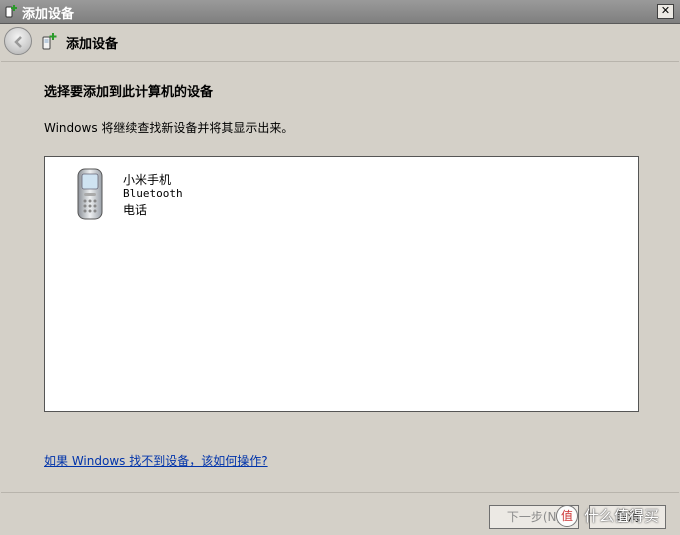 This screenshot has width=680, height=535. Describe the element at coordinates (153, 193) in the screenshot. I see `device-connection-type: Bluetooth` at that location.